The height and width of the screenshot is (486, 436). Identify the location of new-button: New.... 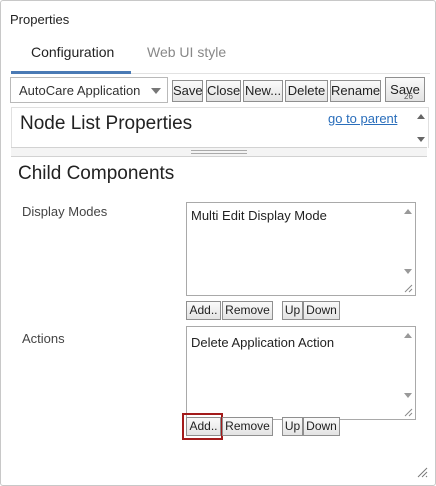
(263, 91).